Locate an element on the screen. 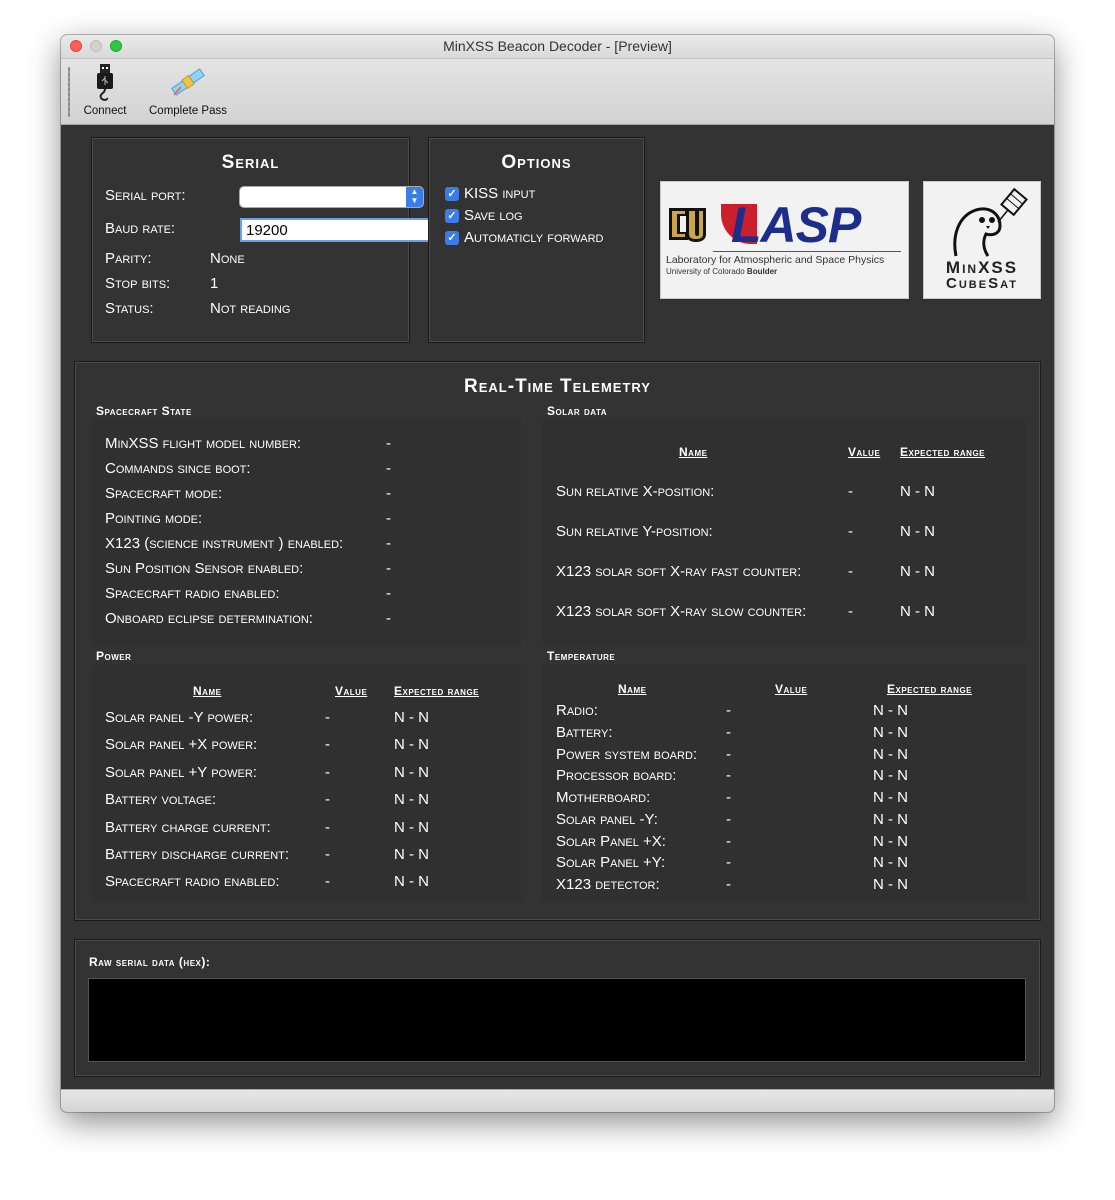  usb-plug-icon is located at coordinates (105, 82).